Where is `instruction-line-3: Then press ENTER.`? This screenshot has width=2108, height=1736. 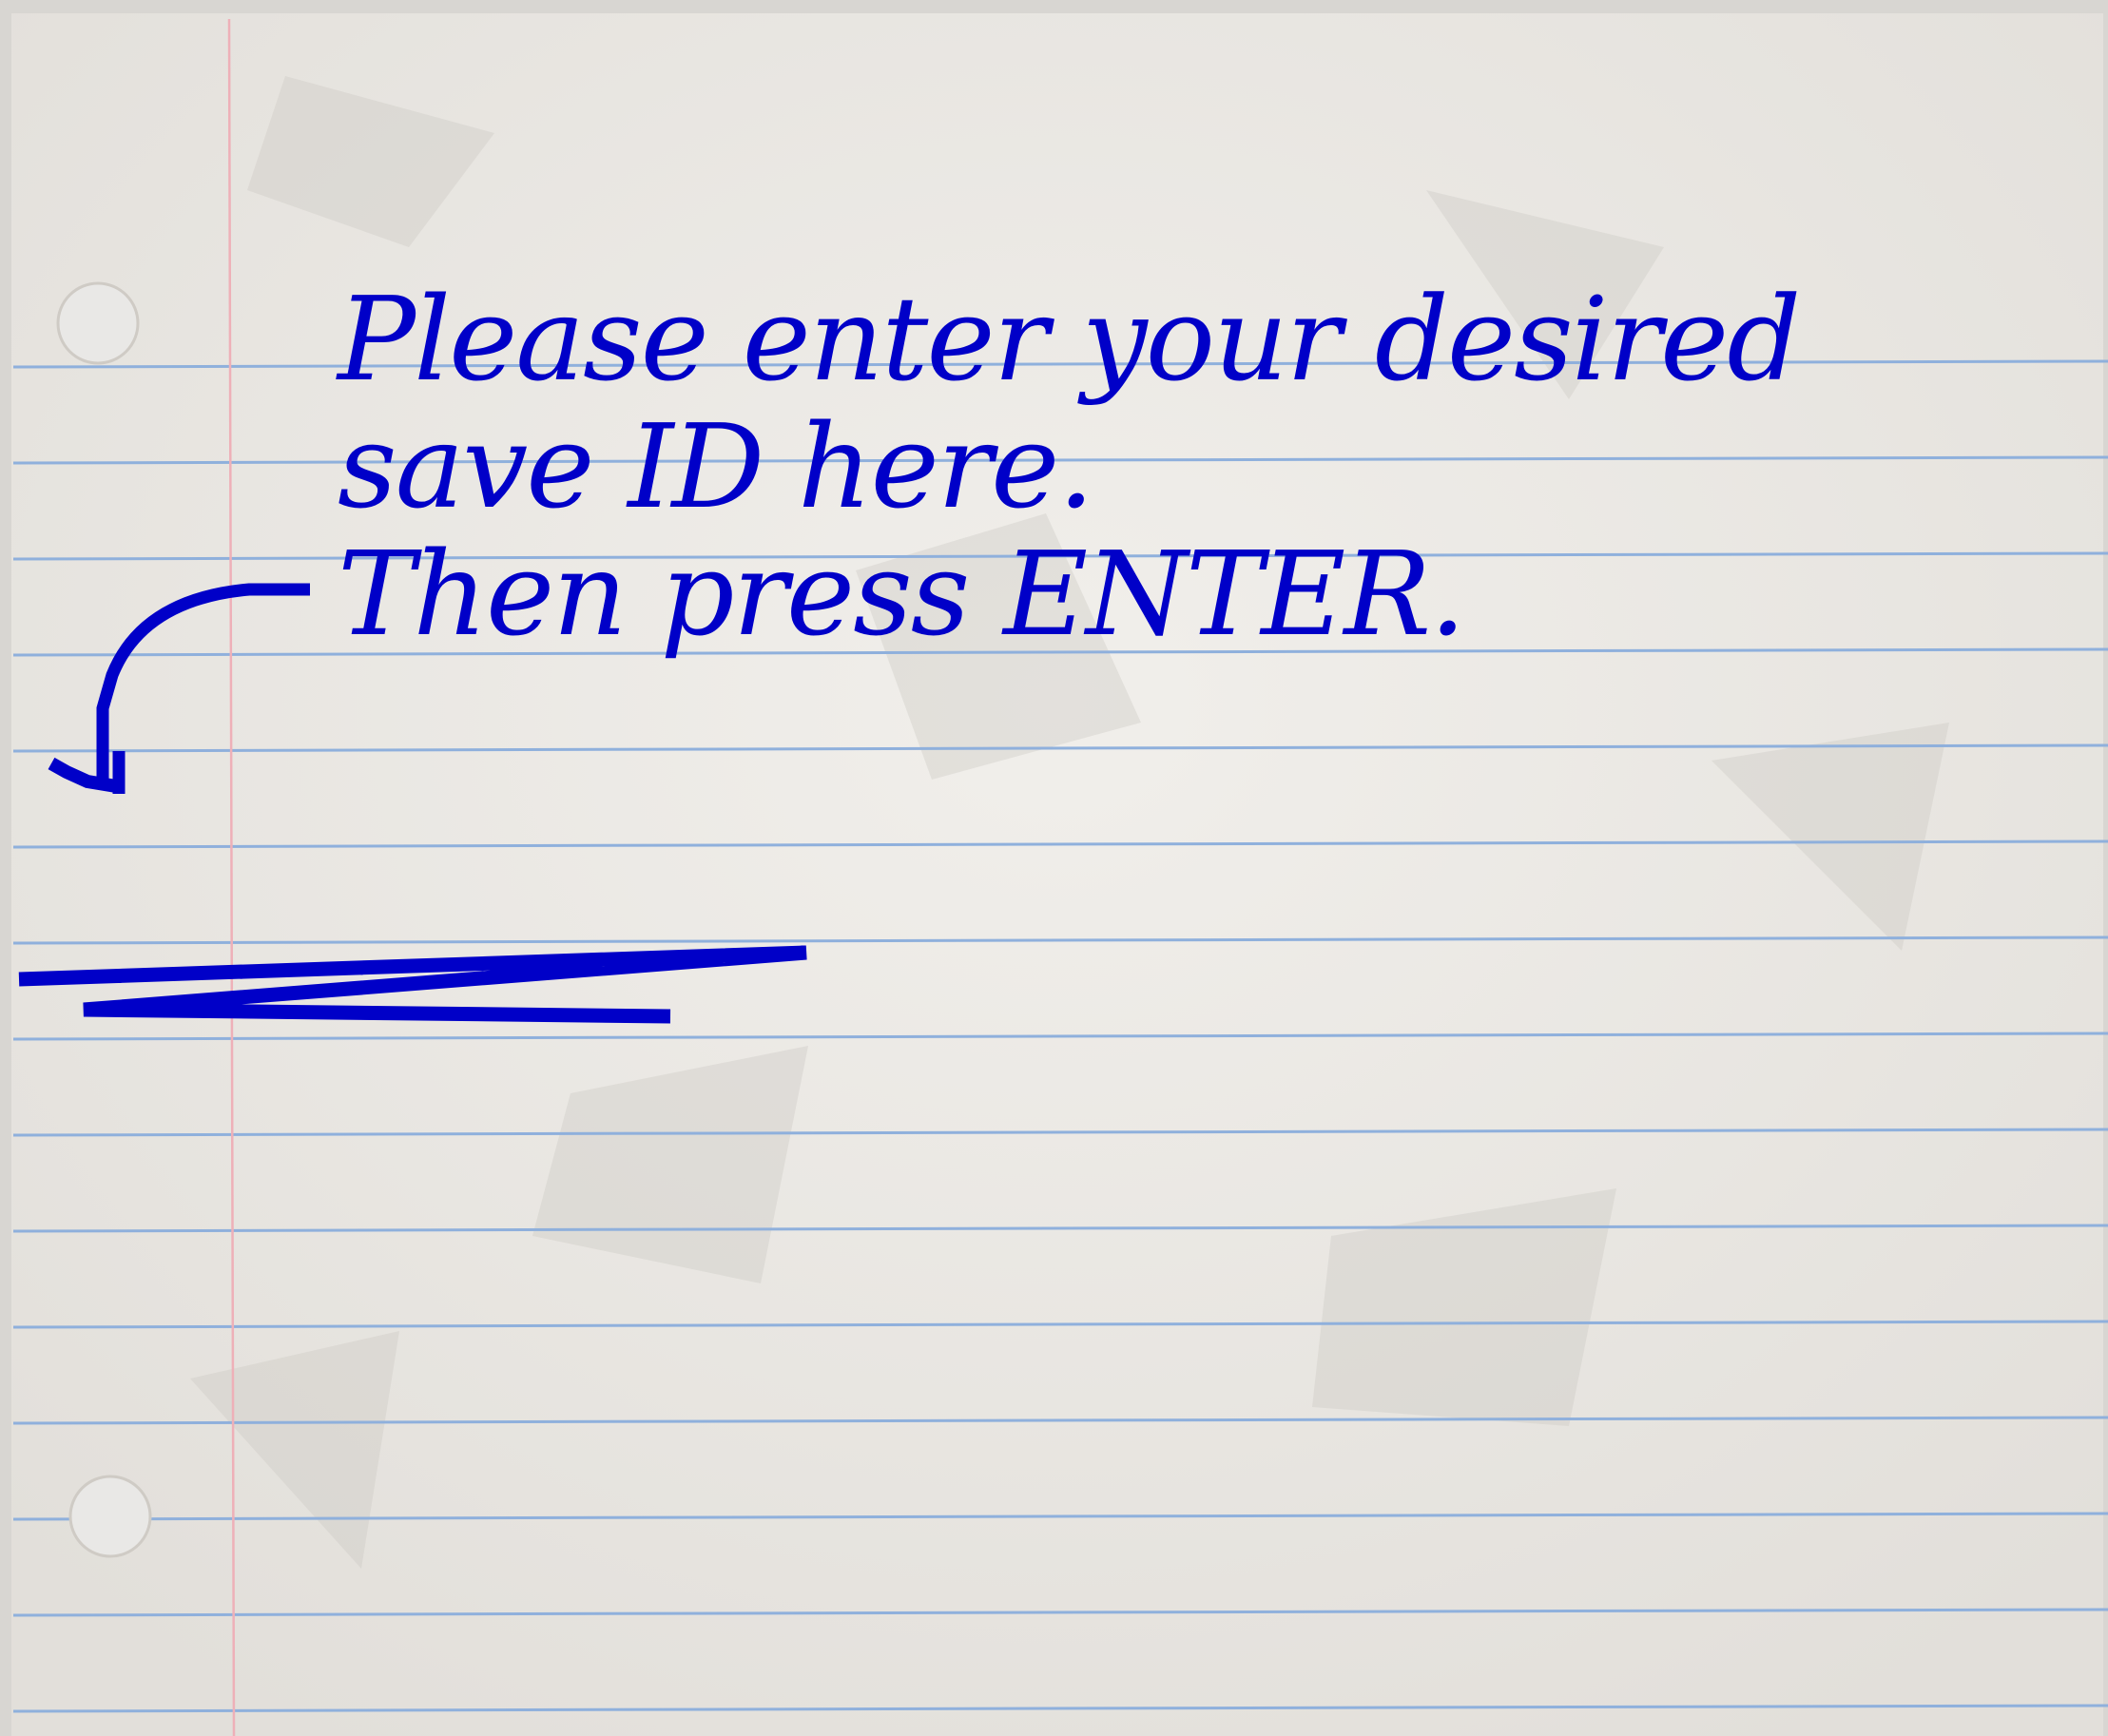 instruction-line-3: Then press ENTER. is located at coordinates (902, 595).